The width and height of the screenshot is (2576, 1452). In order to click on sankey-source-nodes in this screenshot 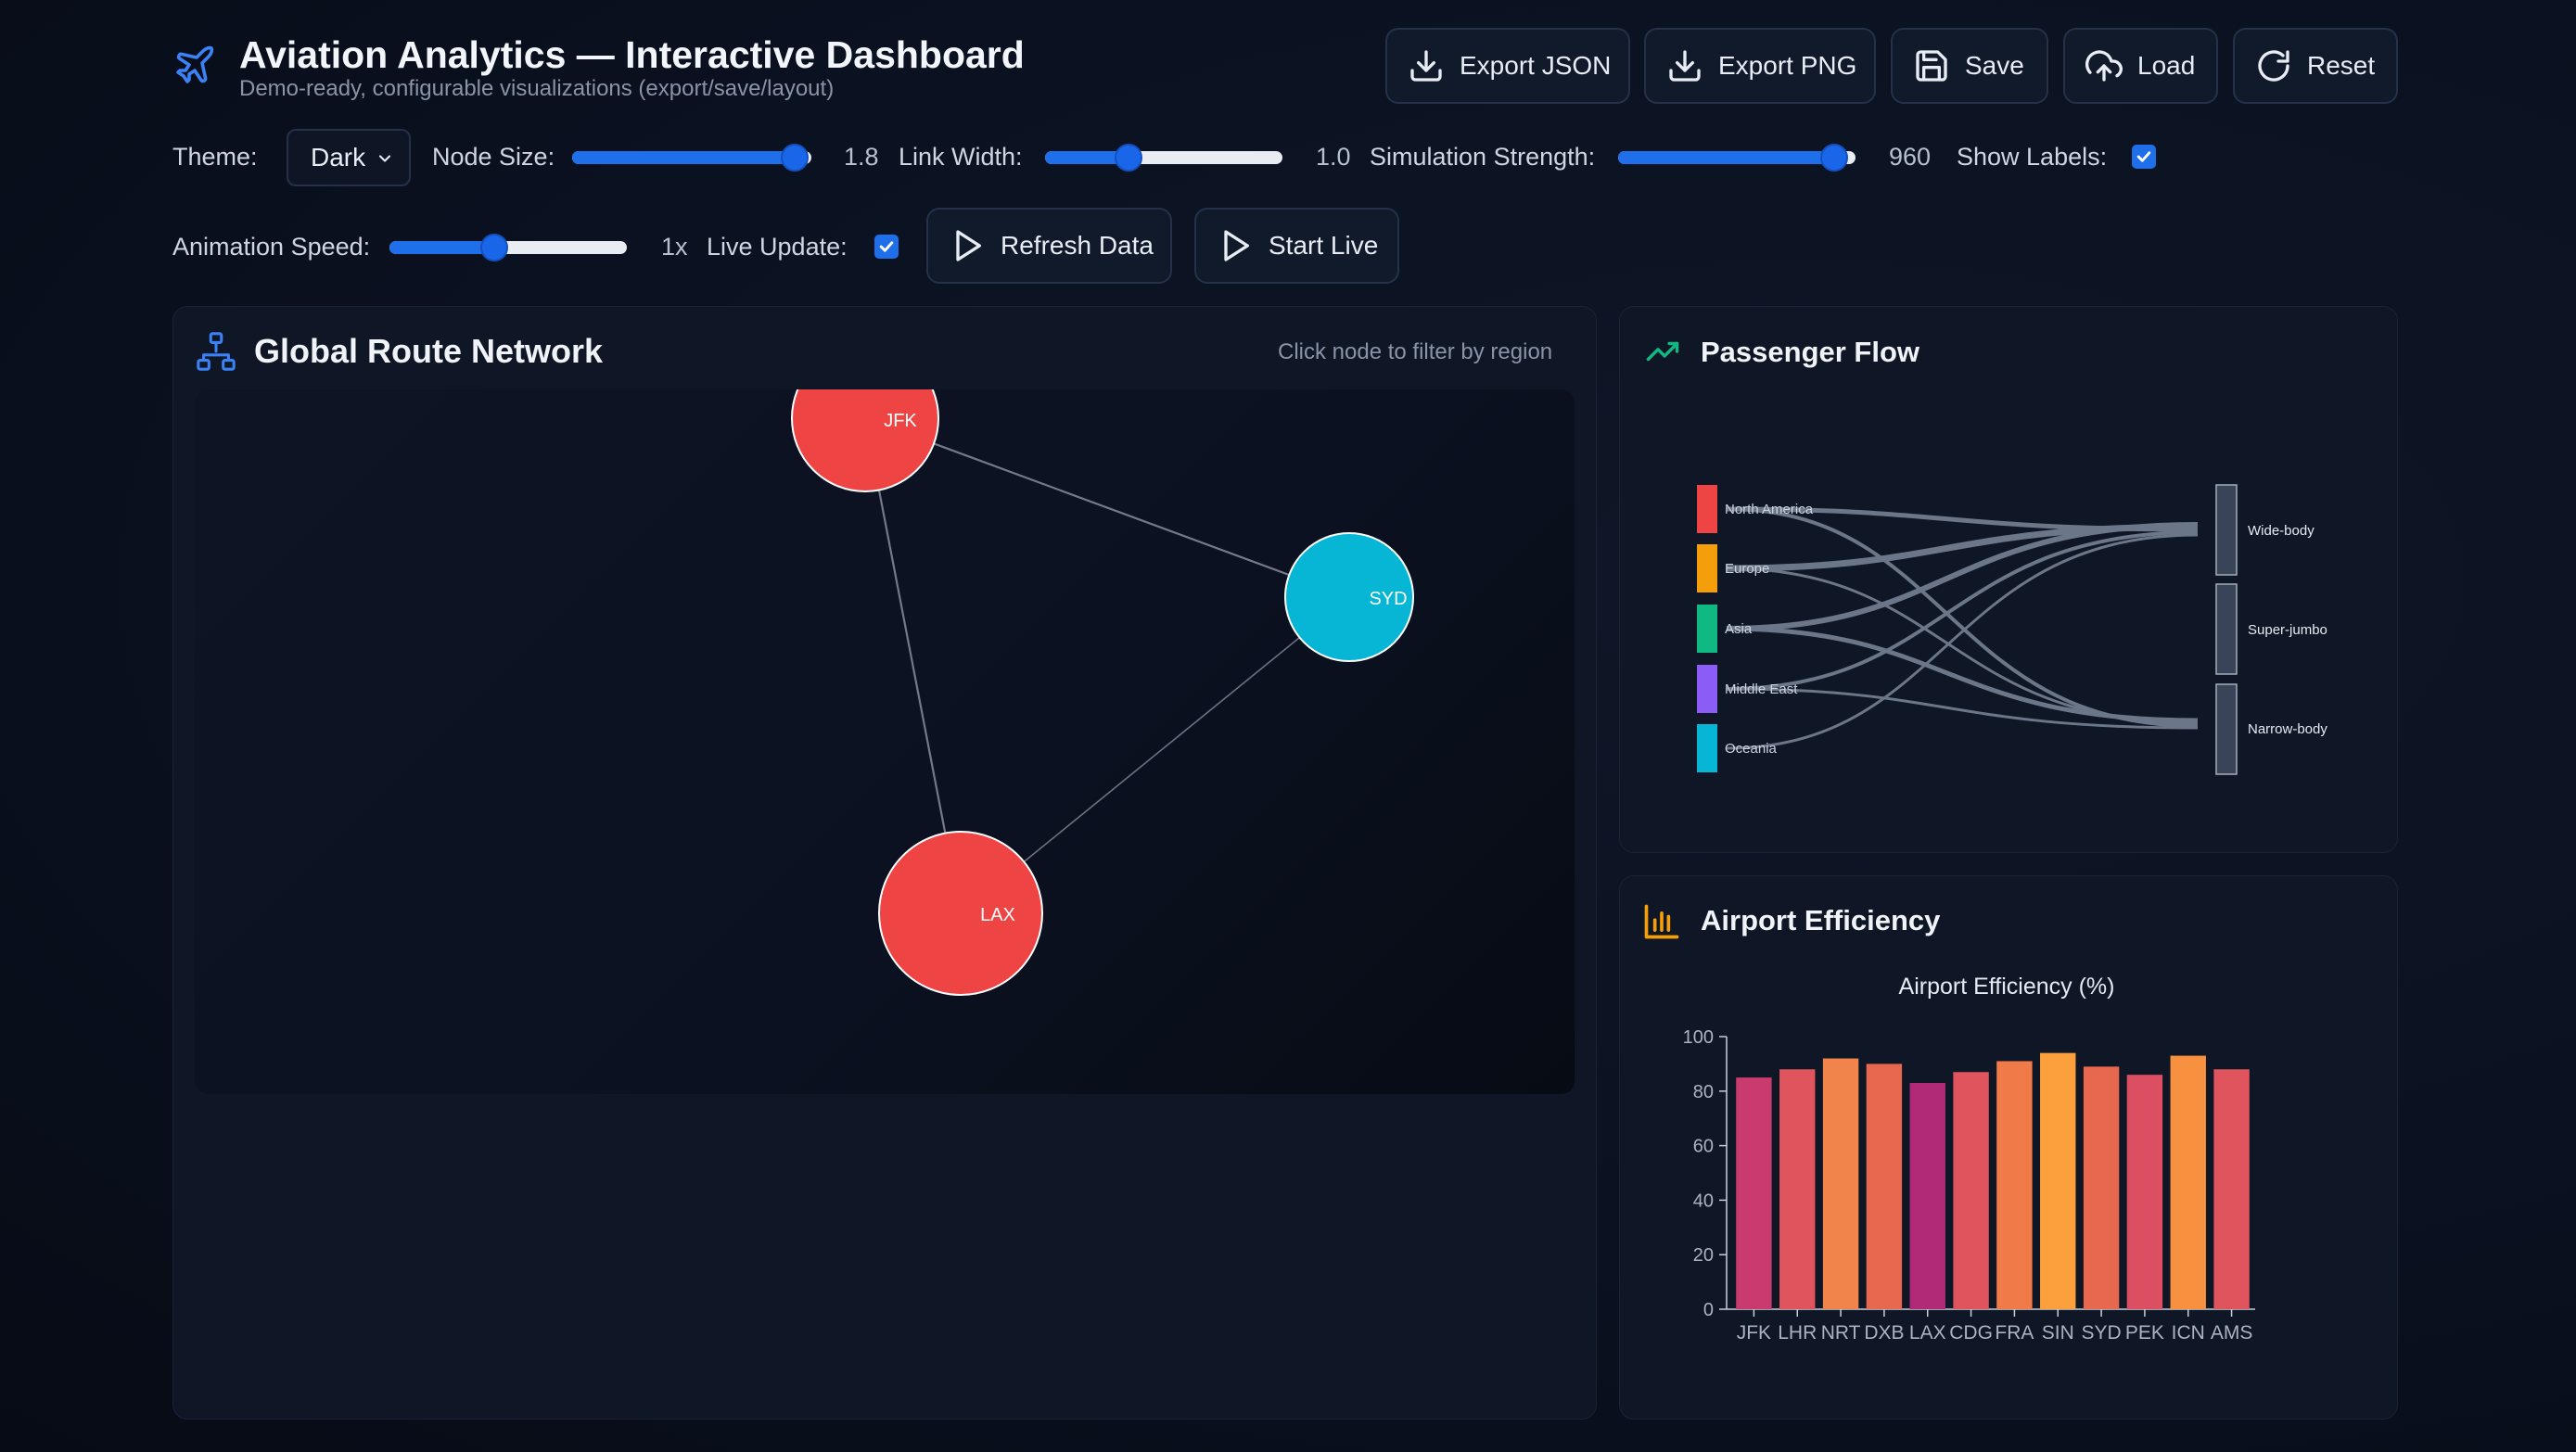, I will do `click(1707, 628)`.